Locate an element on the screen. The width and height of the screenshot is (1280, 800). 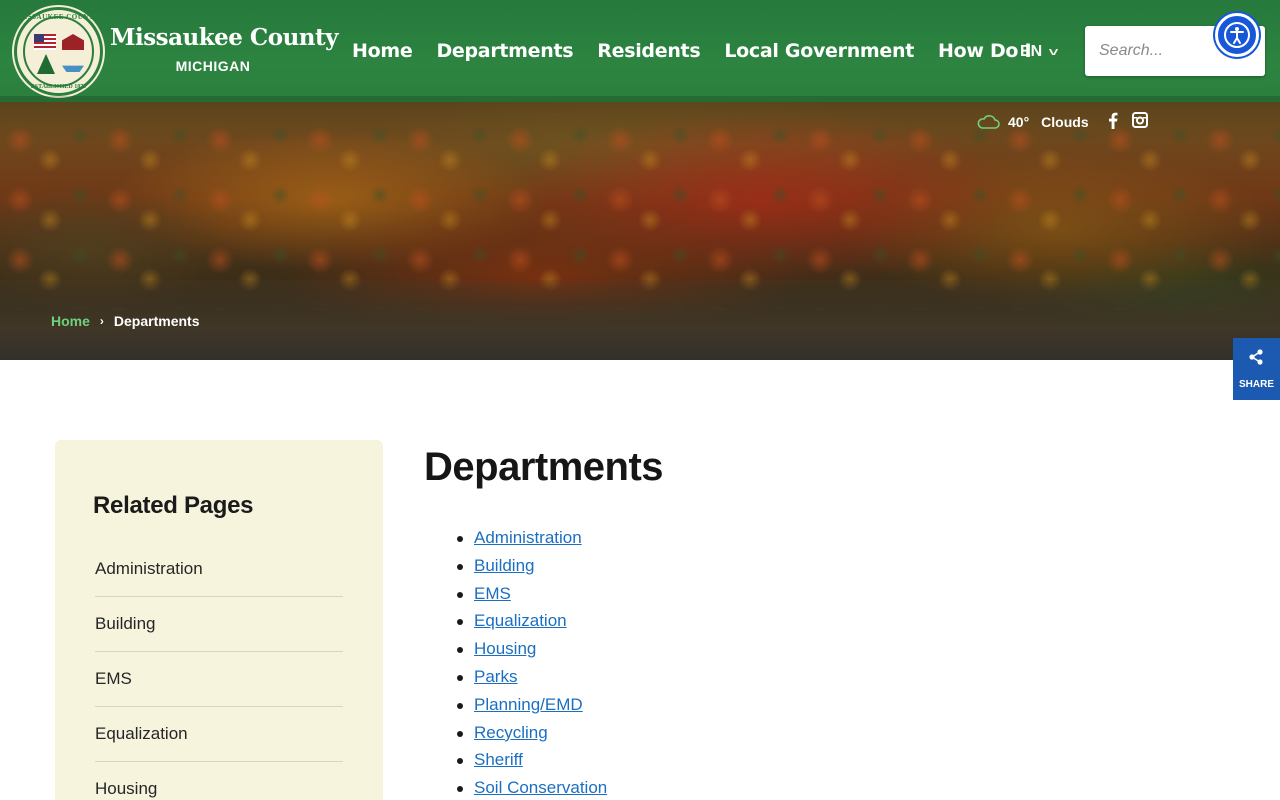
social-links is located at coordinates (1128, 122).